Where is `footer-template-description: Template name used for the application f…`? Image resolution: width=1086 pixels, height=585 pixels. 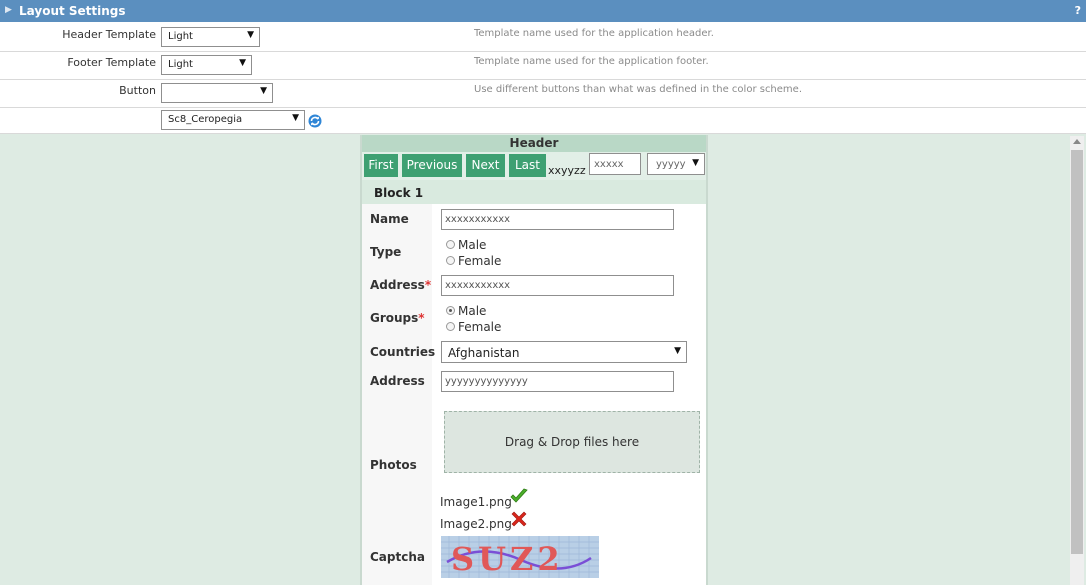 footer-template-description: Template name used for the application f… is located at coordinates (591, 61).